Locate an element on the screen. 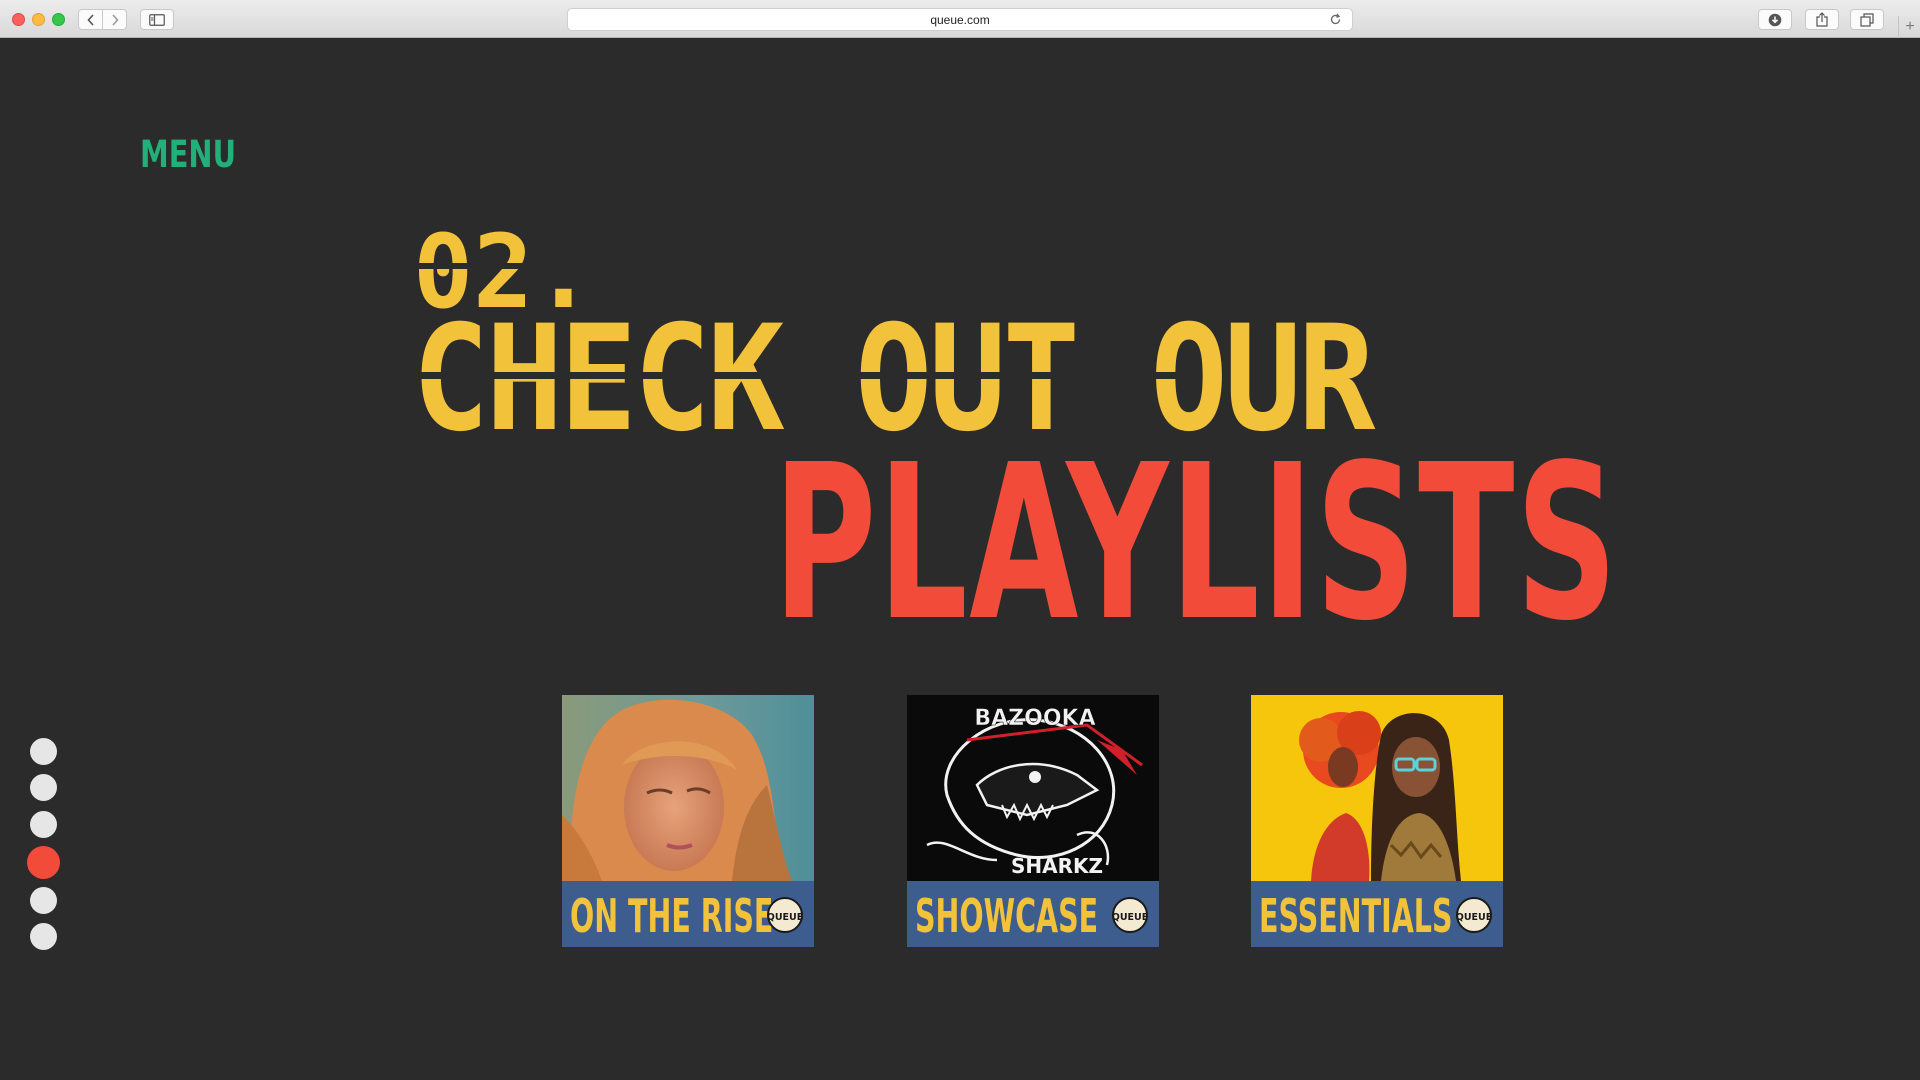 Image resolution: width=1920 pixels, height=1080 pixels. minimize-window-button is located at coordinates (38, 19).